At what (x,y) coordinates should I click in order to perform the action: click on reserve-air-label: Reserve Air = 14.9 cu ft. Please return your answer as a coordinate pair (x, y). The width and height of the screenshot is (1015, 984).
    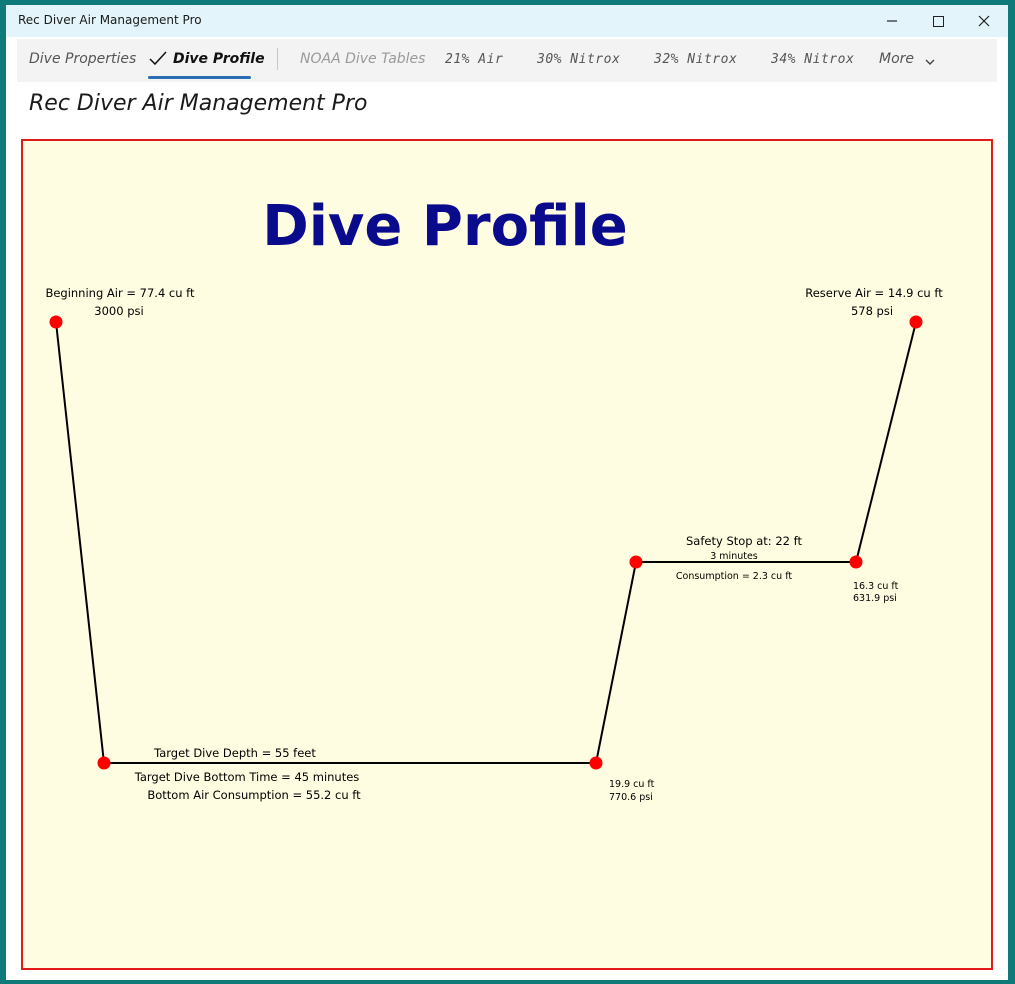
    Looking at the image, I should click on (874, 293).